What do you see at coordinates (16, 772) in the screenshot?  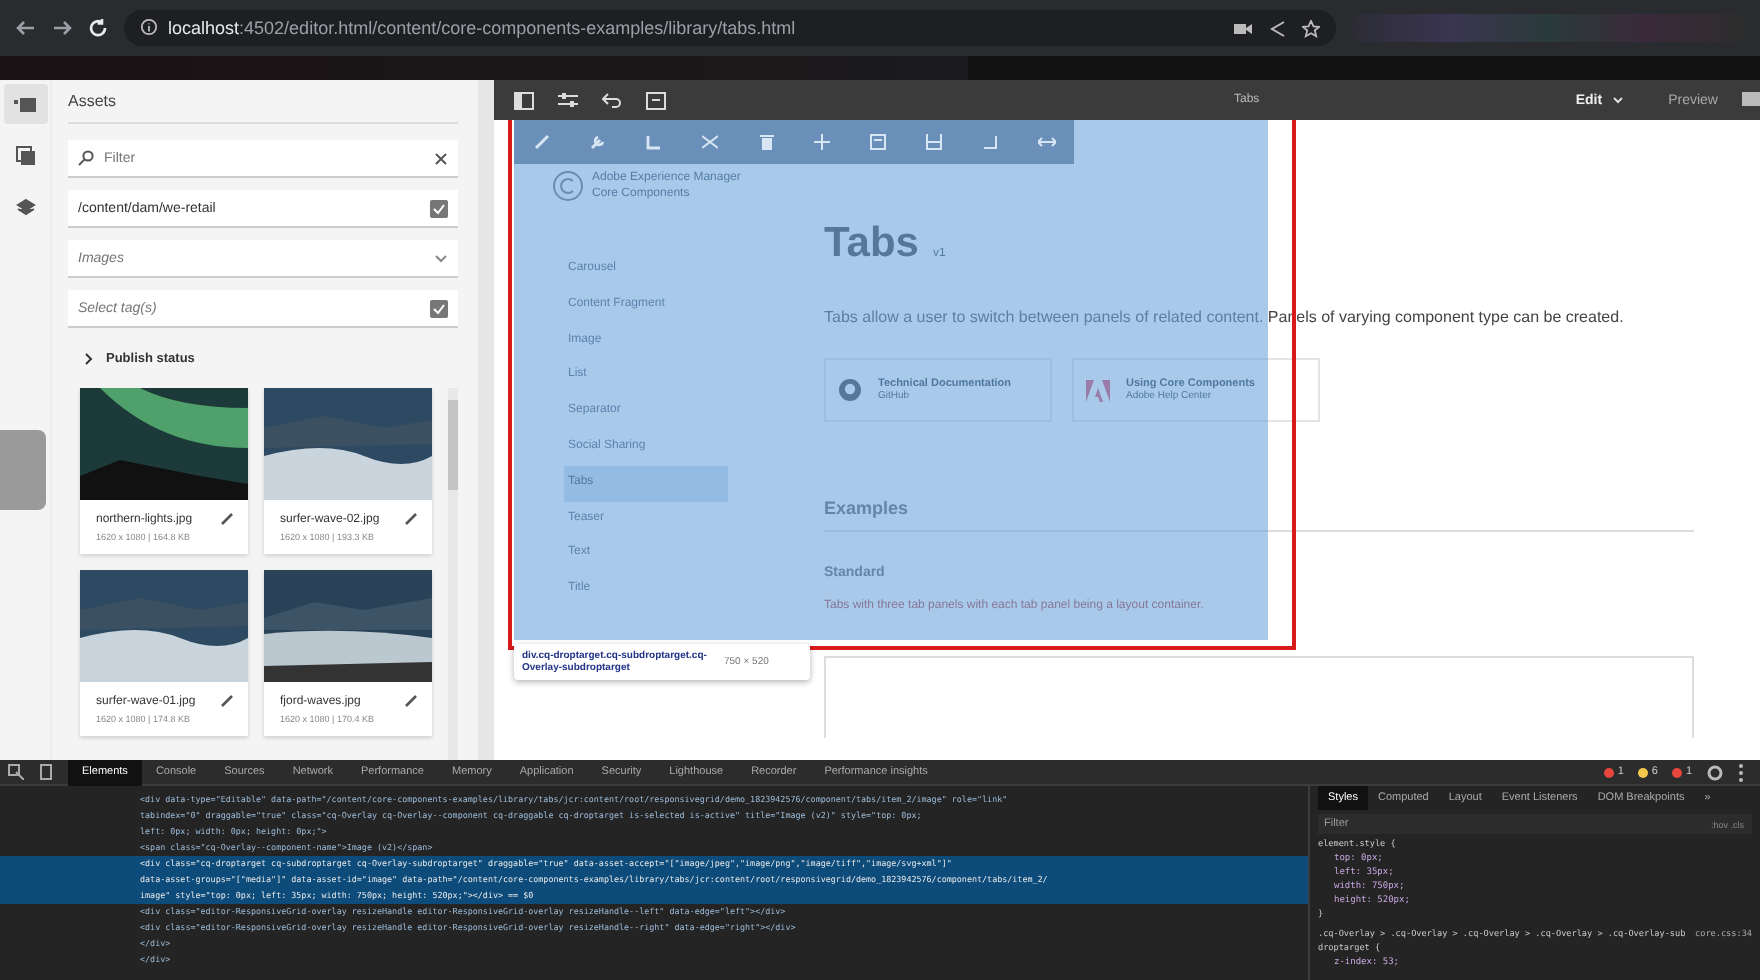 I see `inspect-icon` at bounding box center [16, 772].